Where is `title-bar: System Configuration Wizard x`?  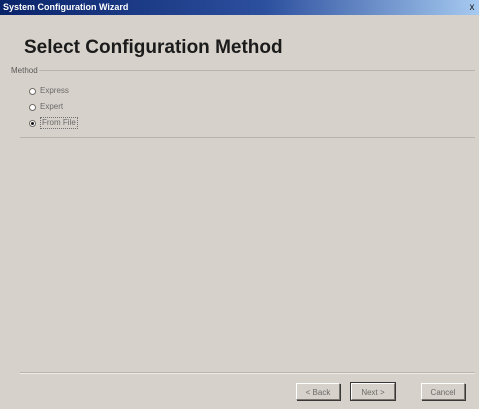
title-bar: System Configuration Wizard x is located at coordinates (239, 7).